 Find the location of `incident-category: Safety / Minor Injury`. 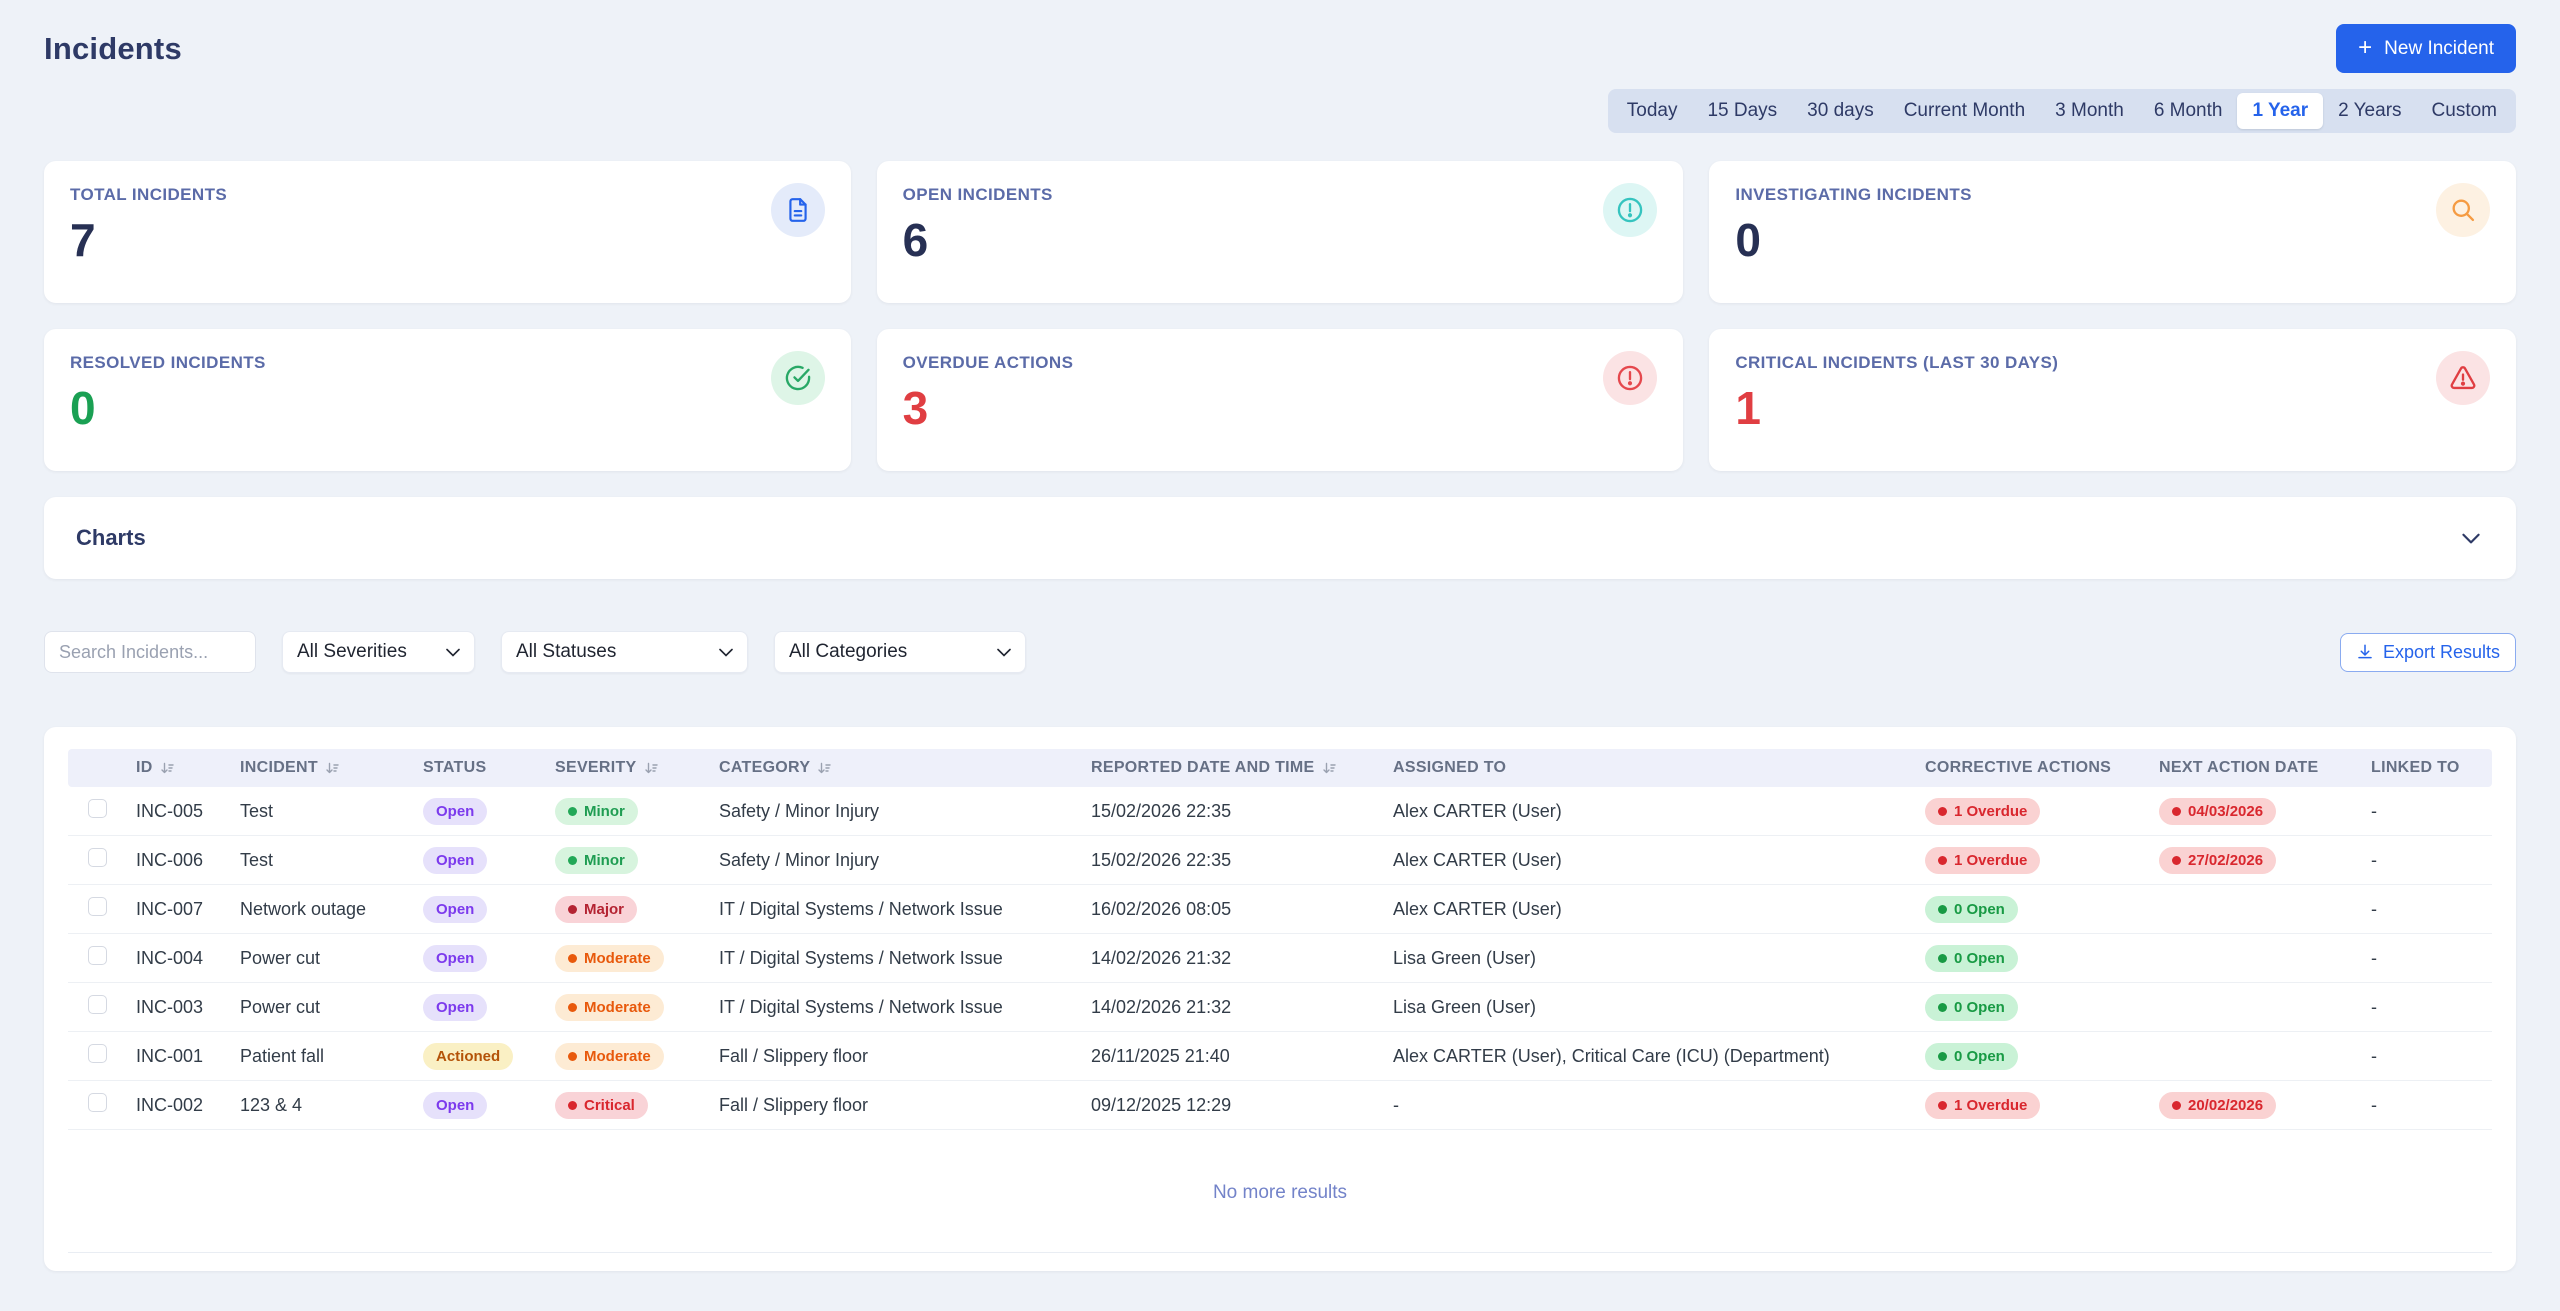

incident-category: Safety / Minor Injury is located at coordinates (799, 859).